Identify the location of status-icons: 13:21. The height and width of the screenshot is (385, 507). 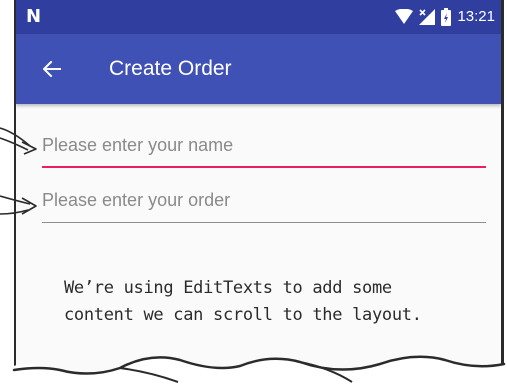
(445, 17).